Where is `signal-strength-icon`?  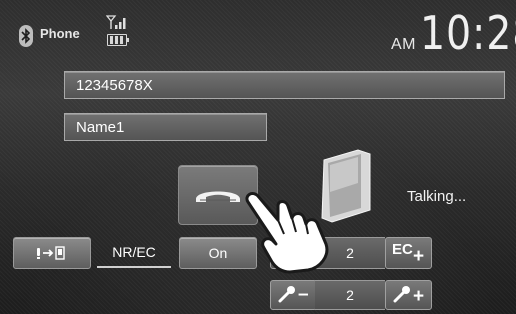 signal-strength-icon is located at coordinates (116, 22).